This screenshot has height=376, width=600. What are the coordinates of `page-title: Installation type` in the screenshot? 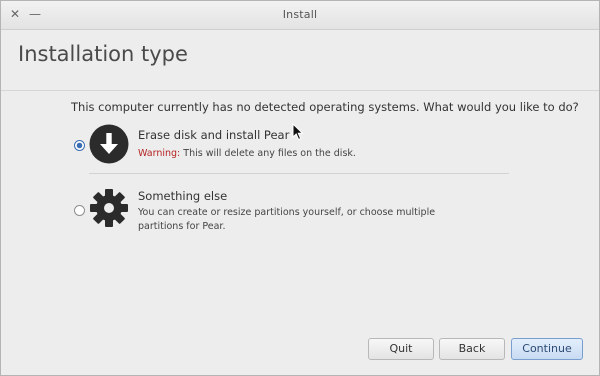 It's located at (103, 54).